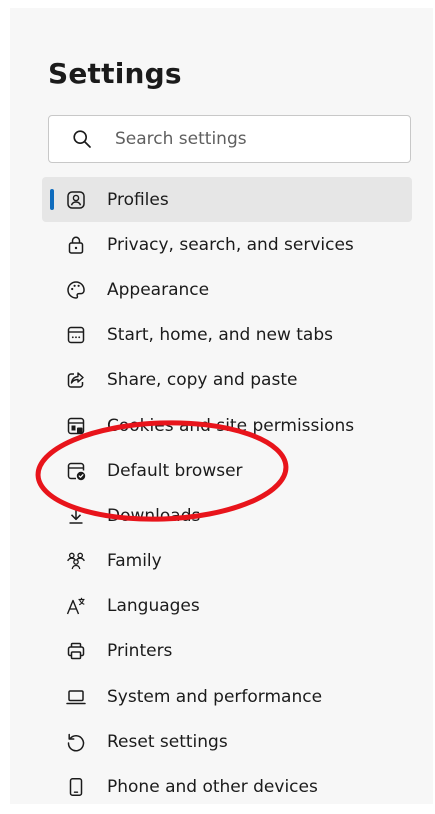  I want to click on nav-label: Start, home, and new tabs, so click(220, 335).